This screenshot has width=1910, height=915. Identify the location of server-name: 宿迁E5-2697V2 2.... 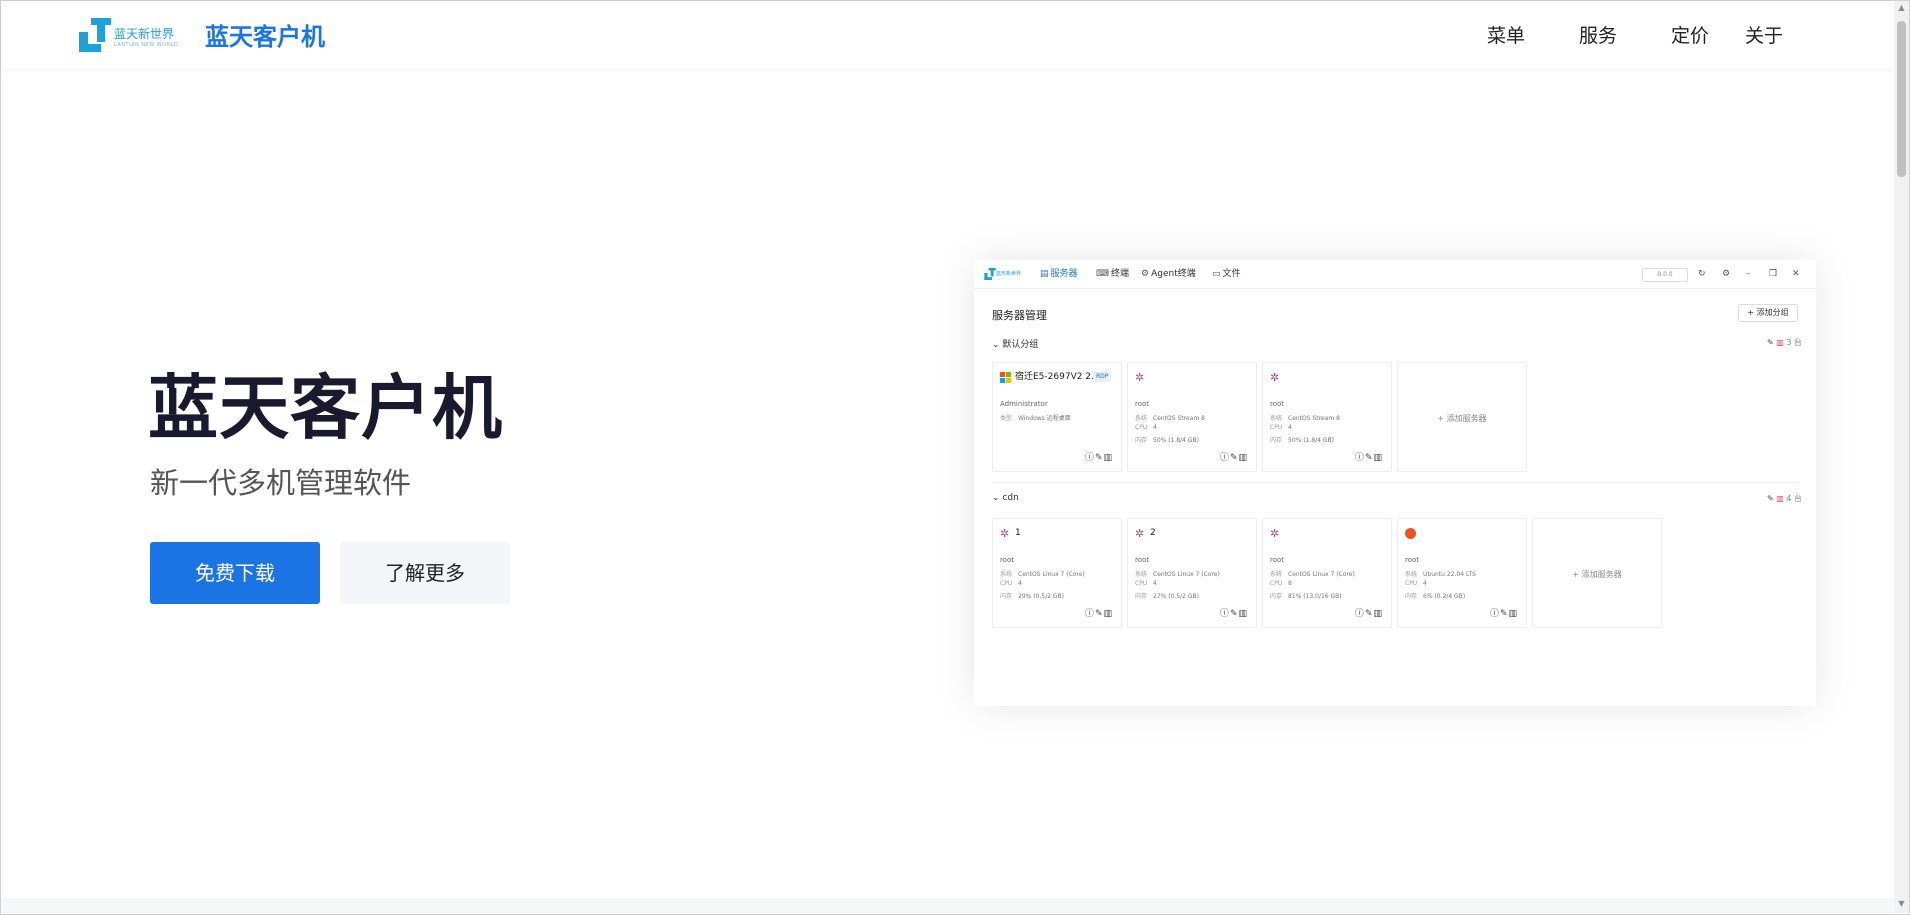
(1057, 377).